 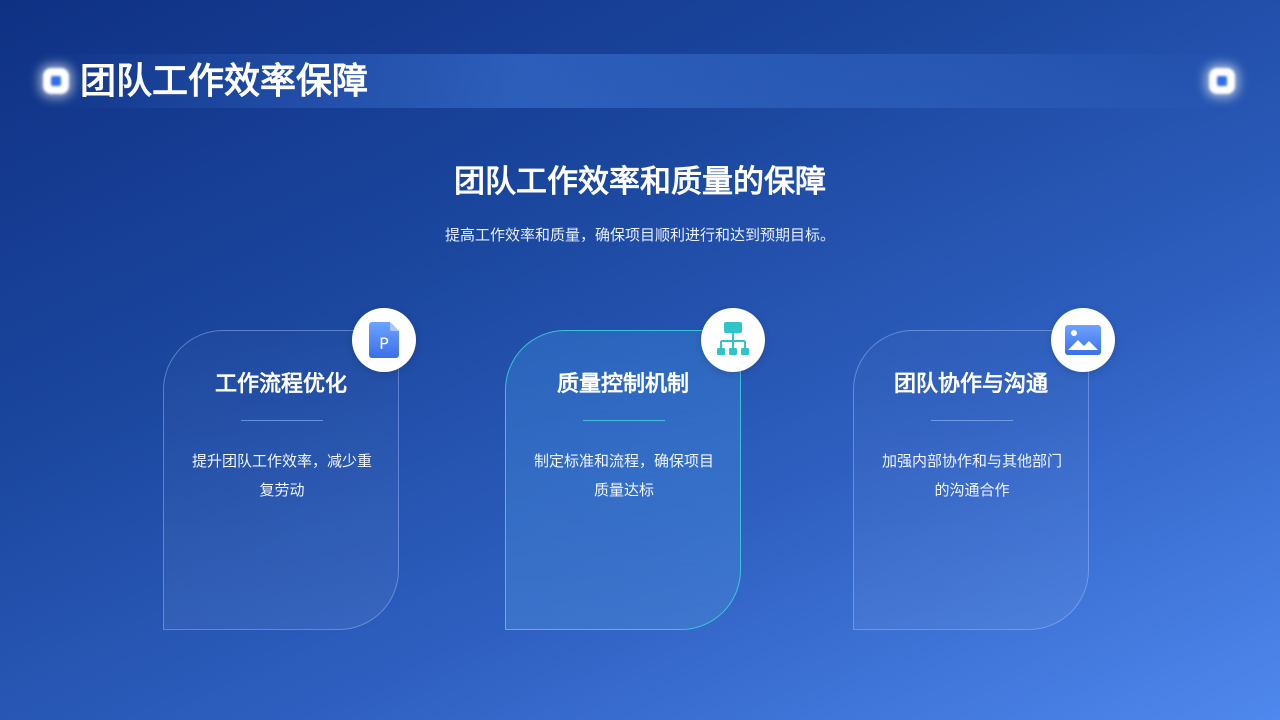 What do you see at coordinates (970, 384) in the screenshot?
I see `card-title: 团队协作与沟通` at bounding box center [970, 384].